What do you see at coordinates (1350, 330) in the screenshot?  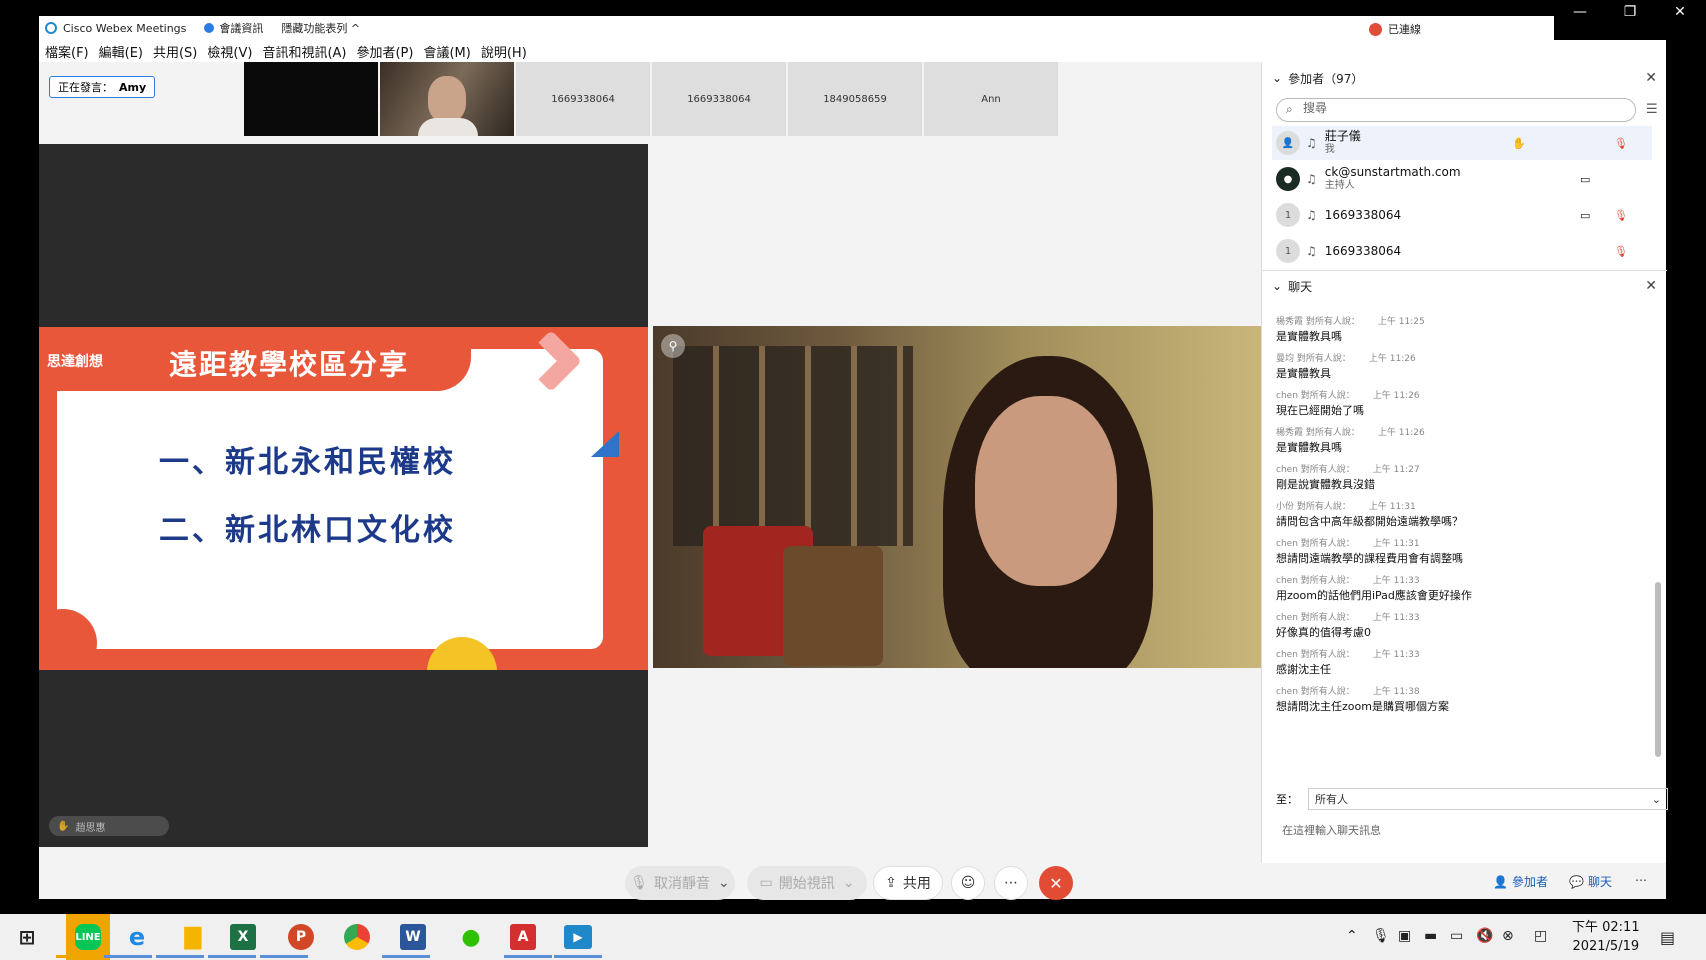 I see `chat-message: 楊秀霞 對所有人說： 上午 11:25 是實體教具嗎` at bounding box center [1350, 330].